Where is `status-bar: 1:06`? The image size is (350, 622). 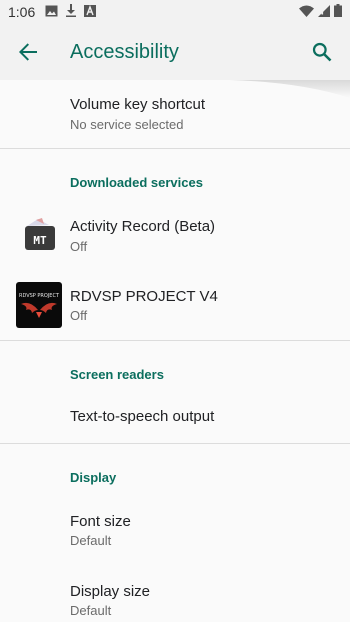
status-bar: 1:06 is located at coordinates (175, 12).